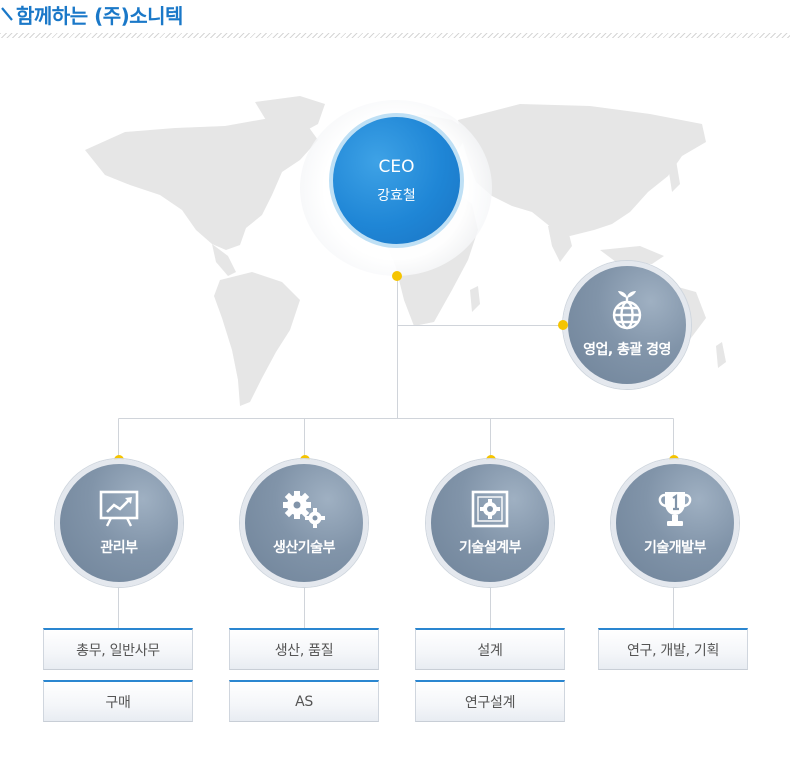 This screenshot has width=795, height=760. What do you see at coordinates (490, 701) in the screenshot?
I see `task-box: 연구설계` at bounding box center [490, 701].